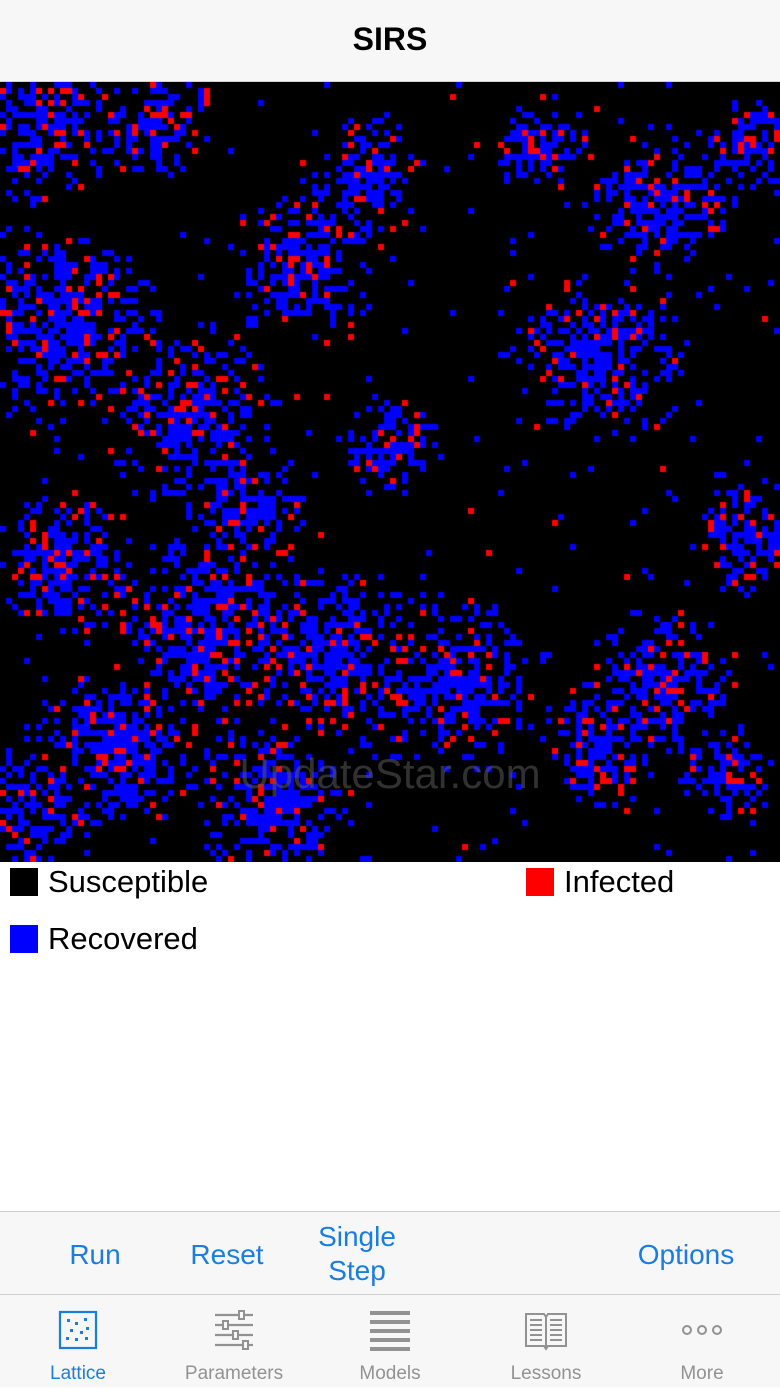 This screenshot has width=780, height=1388. Describe the element at coordinates (357, 1254) in the screenshot. I see `single-step-button: Single Step` at that location.